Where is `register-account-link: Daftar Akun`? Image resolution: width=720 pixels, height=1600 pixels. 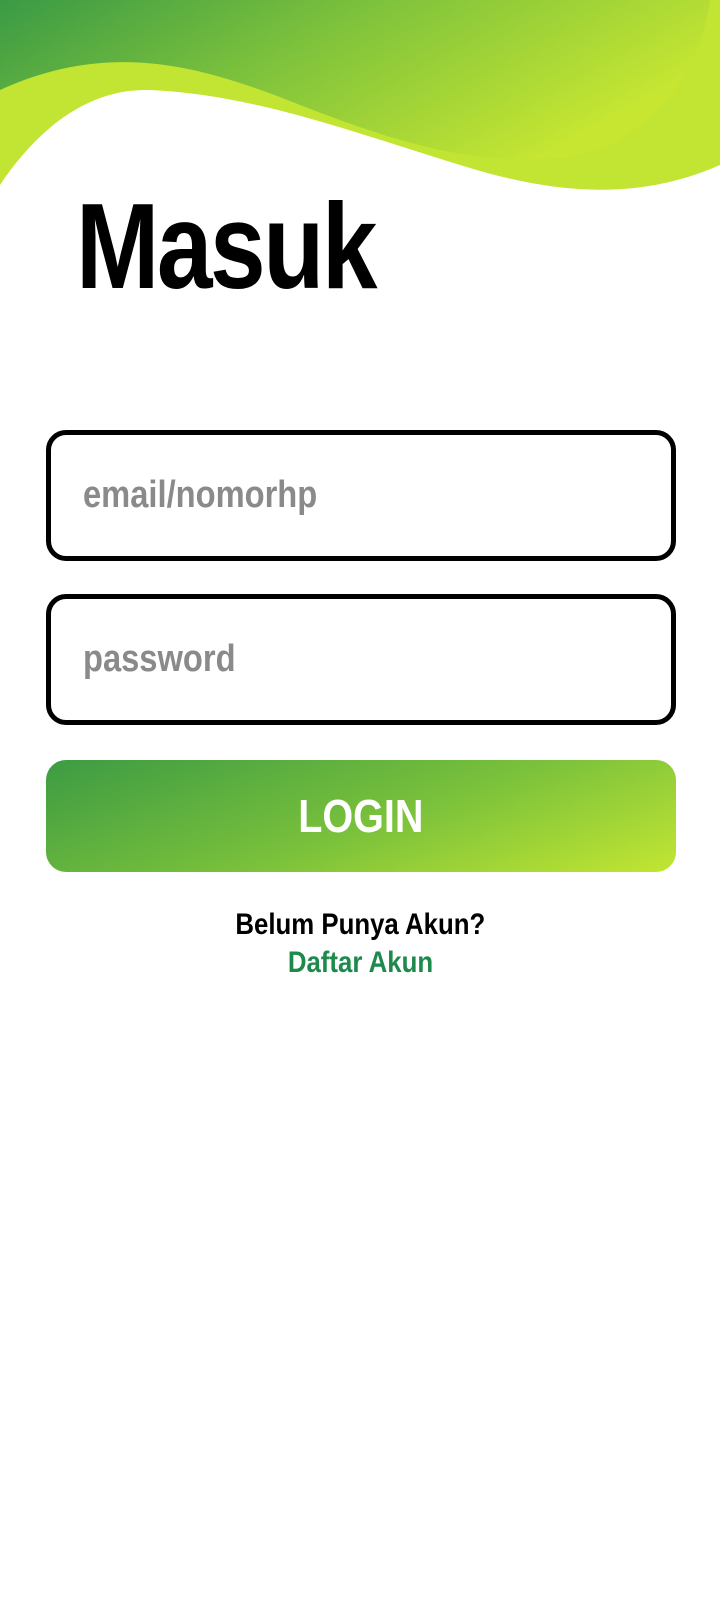 register-account-link: Daftar Akun is located at coordinates (360, 963).